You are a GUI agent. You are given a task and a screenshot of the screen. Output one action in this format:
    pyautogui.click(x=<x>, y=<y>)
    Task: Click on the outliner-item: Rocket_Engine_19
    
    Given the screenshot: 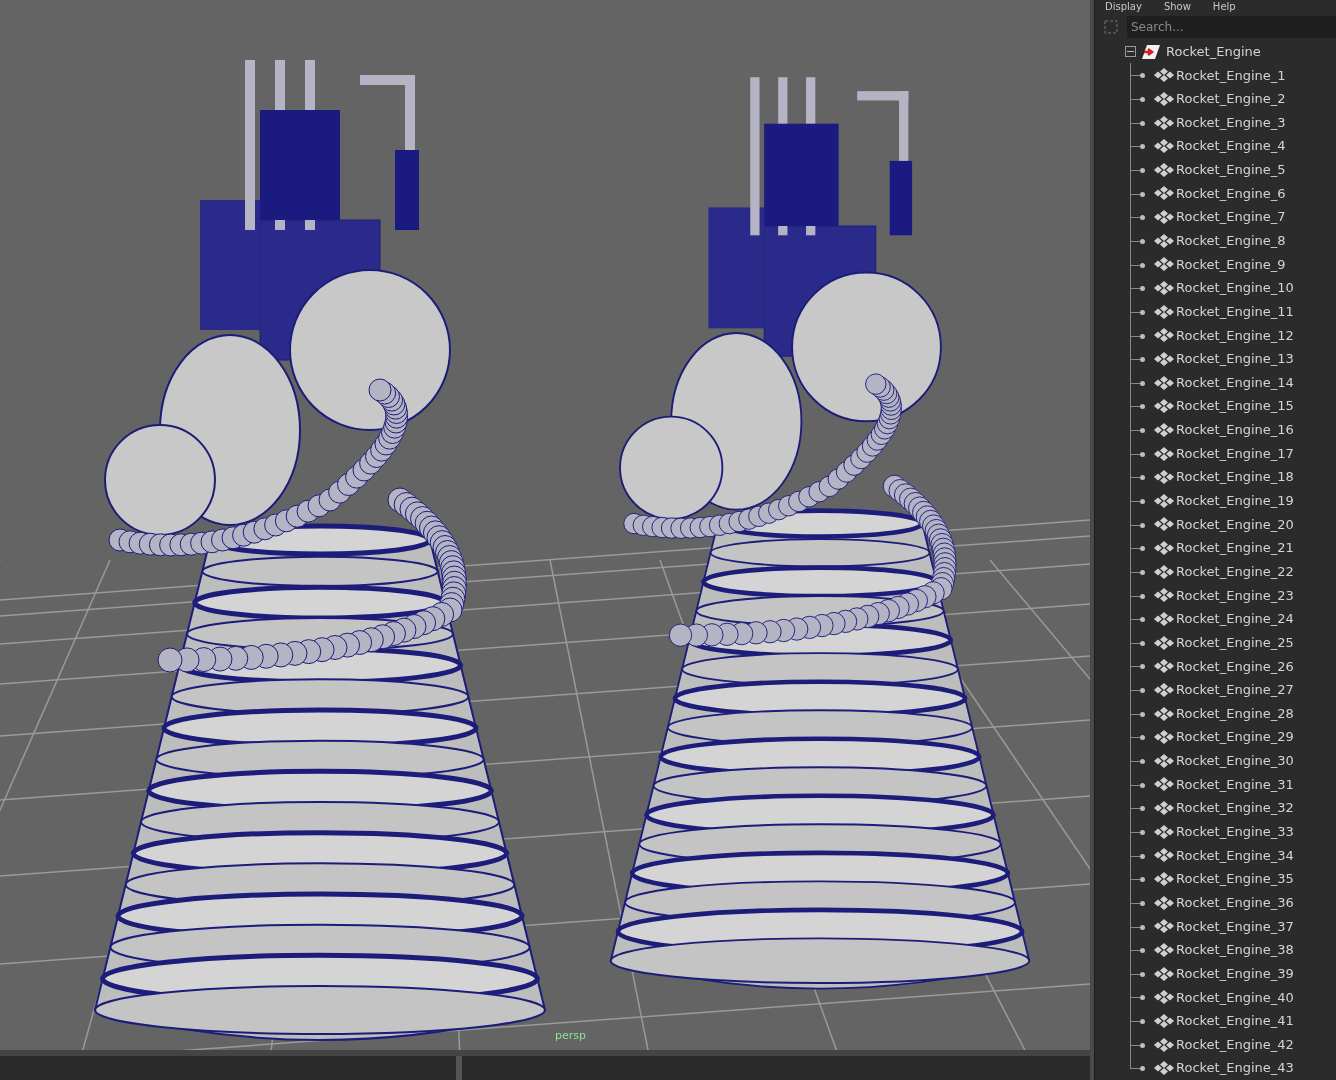 What is the action you would take?
    pyautogui.click(x=1235, y=501)
    